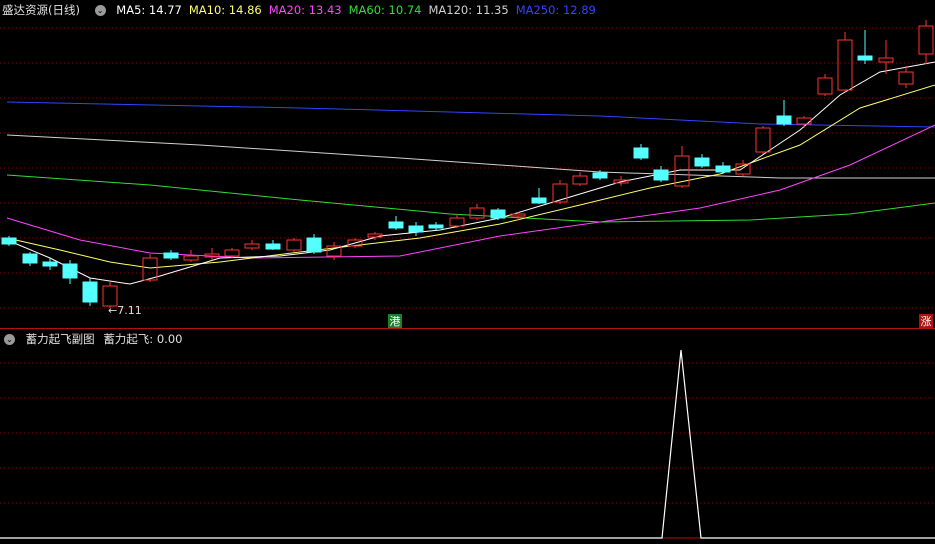  I want to click on low-price-label: ←7.11, so click(125, 310).